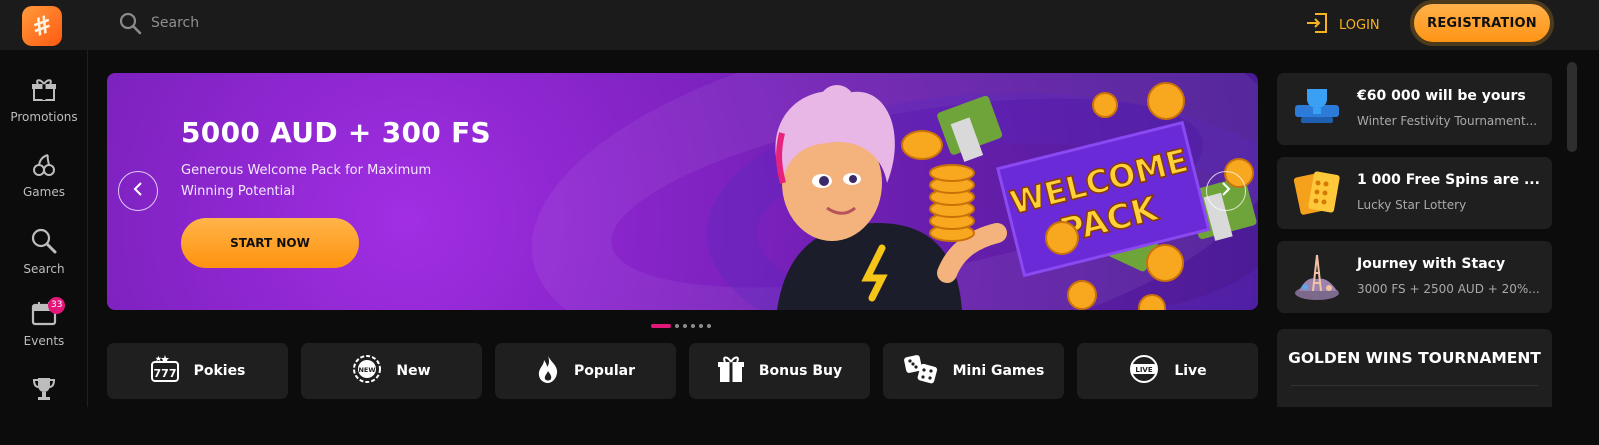  Describe the element at coordinates (1414, 385) in the screenshot. I see `tournament-divider` at that location.